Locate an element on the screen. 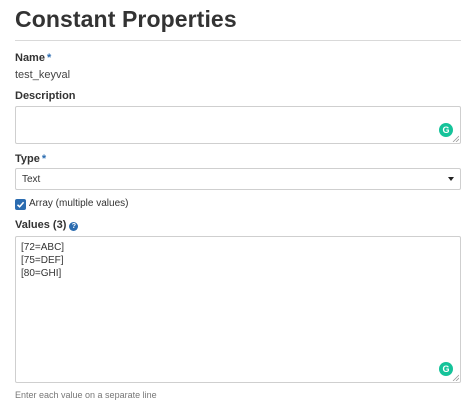 This screenshot has width=474, height=406. values-hint: Enter each value on a separate line is located at coordinates (86, 395).